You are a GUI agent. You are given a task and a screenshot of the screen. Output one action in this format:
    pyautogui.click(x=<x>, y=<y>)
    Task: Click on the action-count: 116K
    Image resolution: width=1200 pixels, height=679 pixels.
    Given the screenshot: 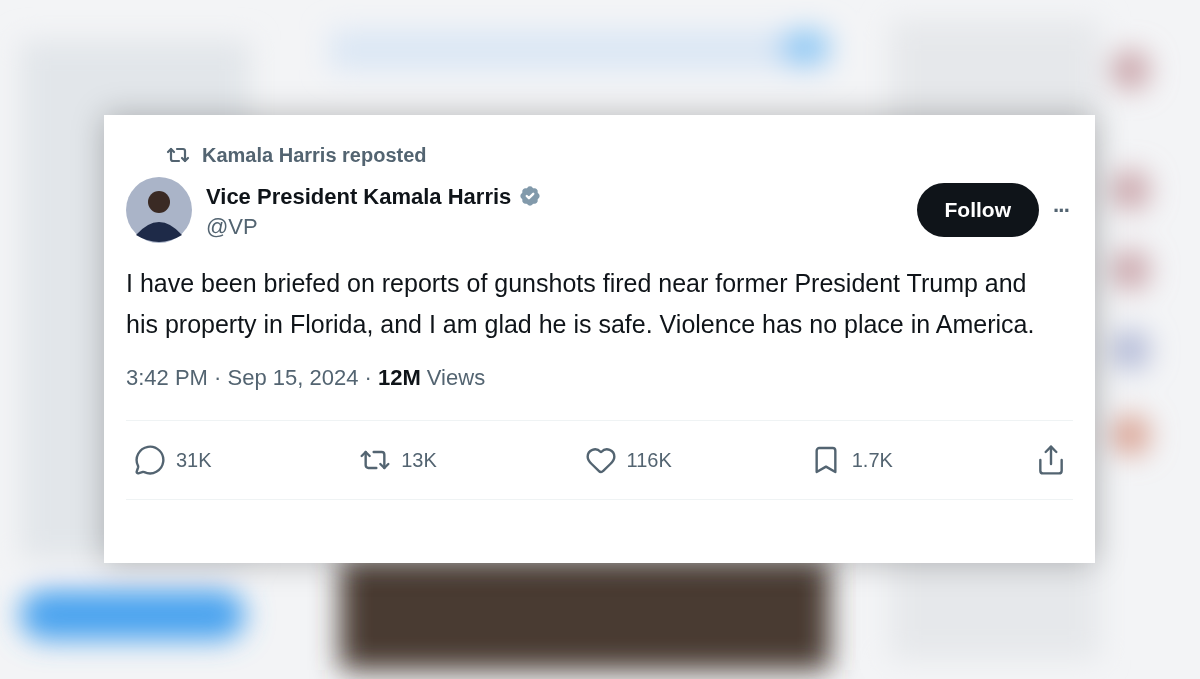 What is the action you would take?
    pyautogui.click(x=649, y=460)
    